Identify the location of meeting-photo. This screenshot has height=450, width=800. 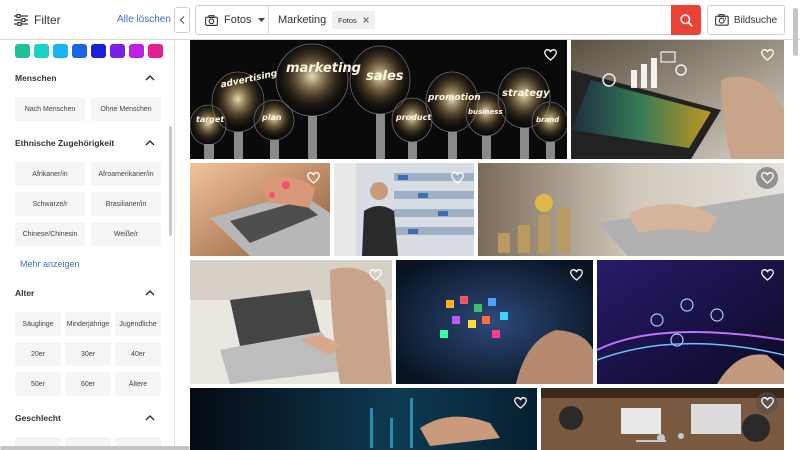
(662, 419).